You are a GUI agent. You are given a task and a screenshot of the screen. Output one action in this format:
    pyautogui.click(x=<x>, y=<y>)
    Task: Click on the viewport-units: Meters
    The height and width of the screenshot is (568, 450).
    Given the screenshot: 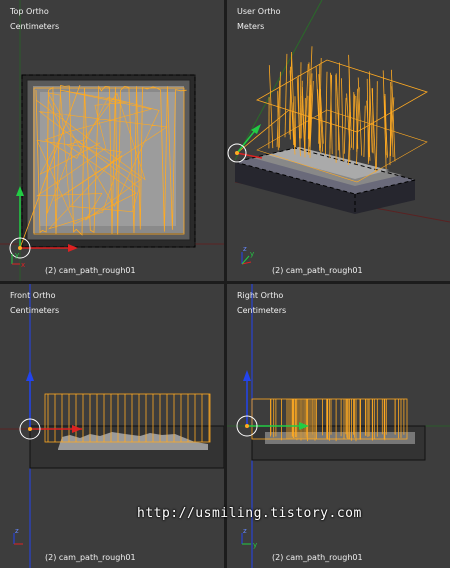 What is the action you would take?
    pyautogui.click(x=251, y=26)
    